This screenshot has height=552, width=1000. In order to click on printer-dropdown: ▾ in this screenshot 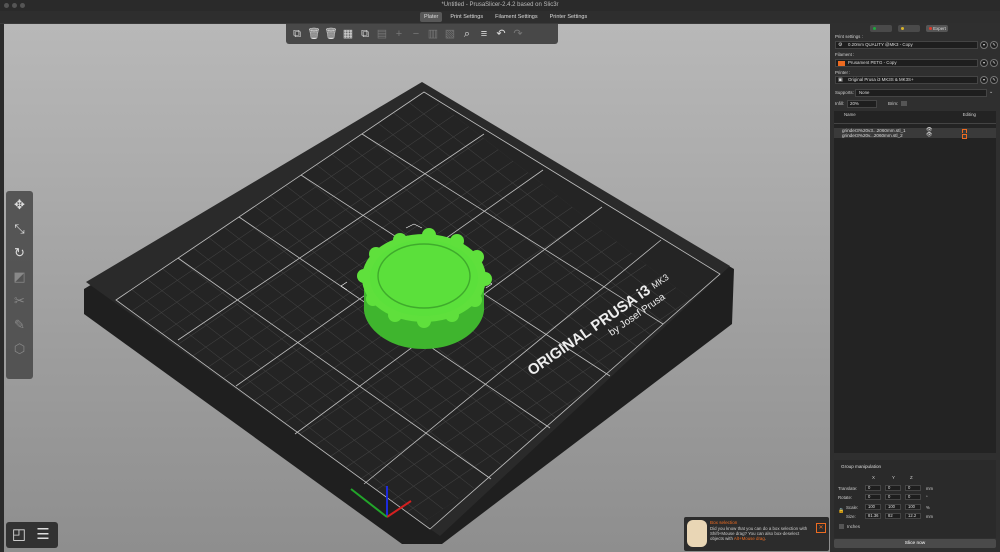, I will do `click(984, 80)`.